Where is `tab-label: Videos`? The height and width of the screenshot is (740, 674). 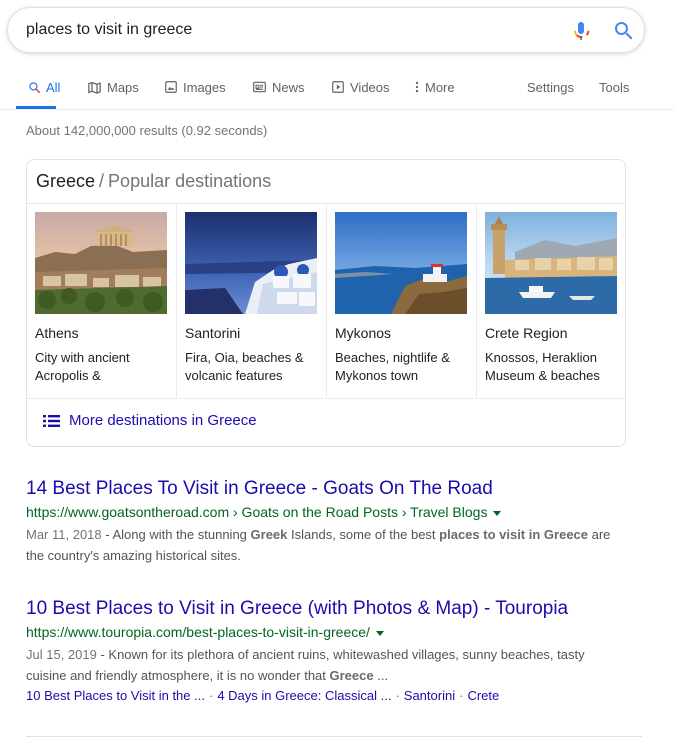
tab-label: Videos is located at coordinates (370, 87).